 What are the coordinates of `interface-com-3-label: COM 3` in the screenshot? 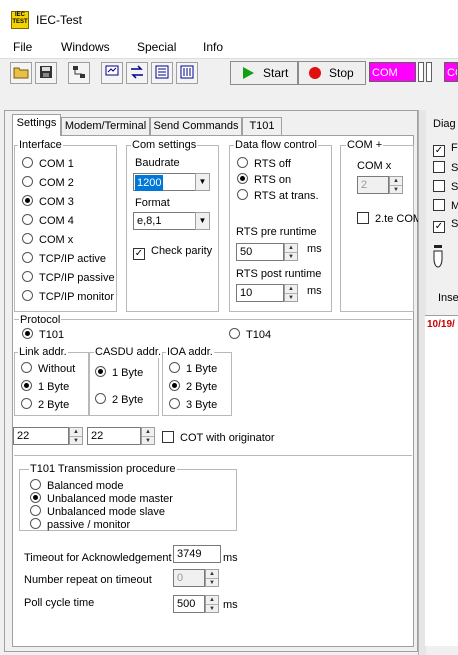 It's located at (56, 202).